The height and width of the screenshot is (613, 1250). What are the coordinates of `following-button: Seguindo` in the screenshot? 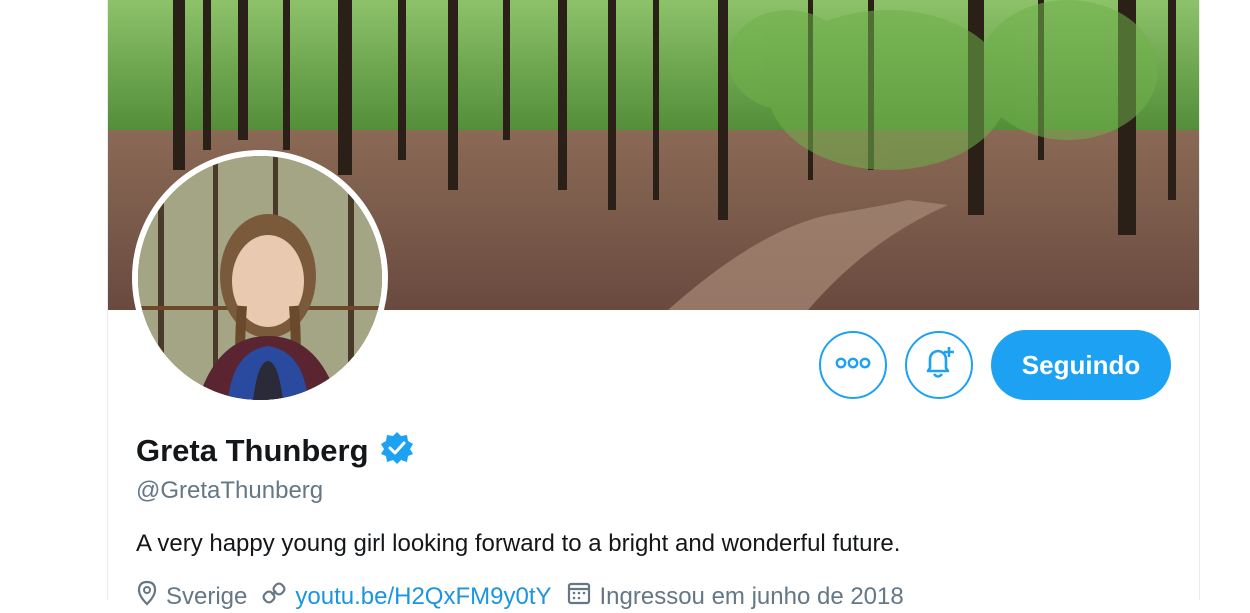 It's located at (1081, 365).